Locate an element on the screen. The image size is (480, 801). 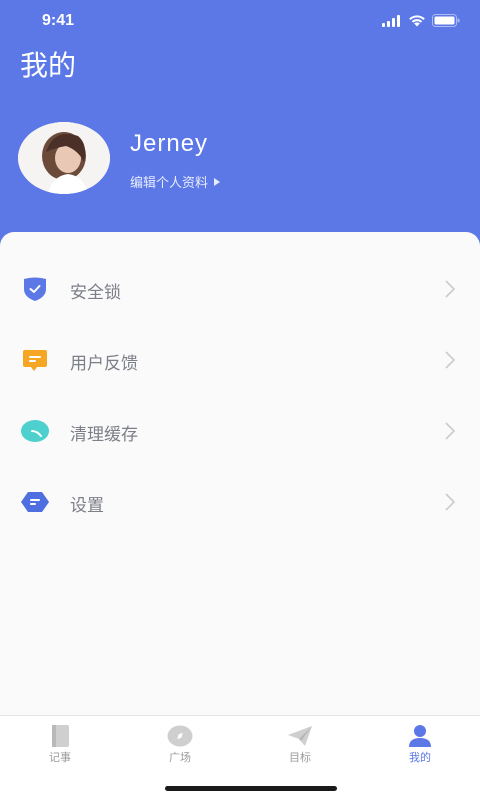
profile-name: Jerney is located at coordinates (169, 143).